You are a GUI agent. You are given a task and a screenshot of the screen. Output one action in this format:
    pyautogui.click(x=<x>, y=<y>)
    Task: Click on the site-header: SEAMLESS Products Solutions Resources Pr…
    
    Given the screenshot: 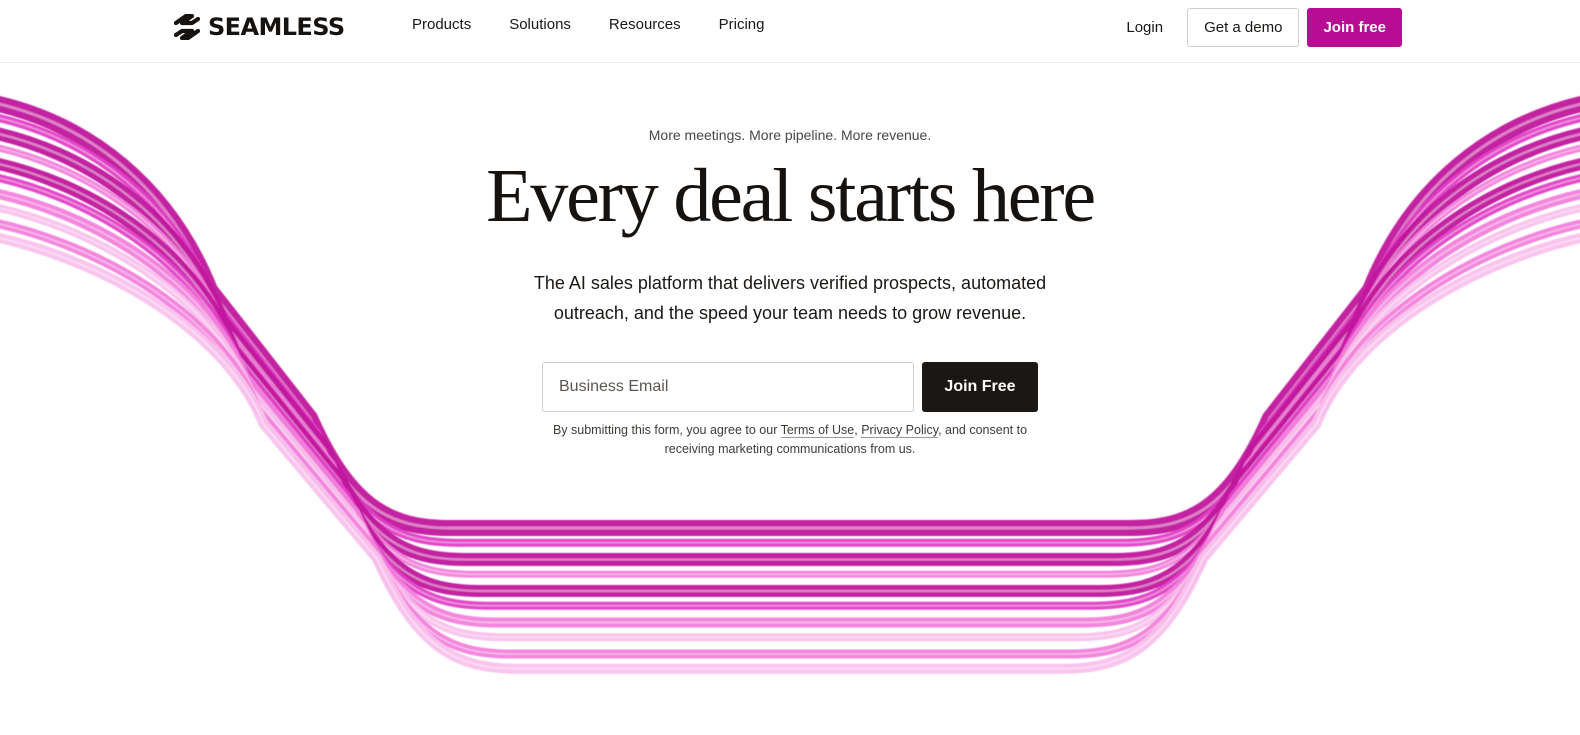 What is the action you would take?
    pyautogui.click(x=790, y=31)
    